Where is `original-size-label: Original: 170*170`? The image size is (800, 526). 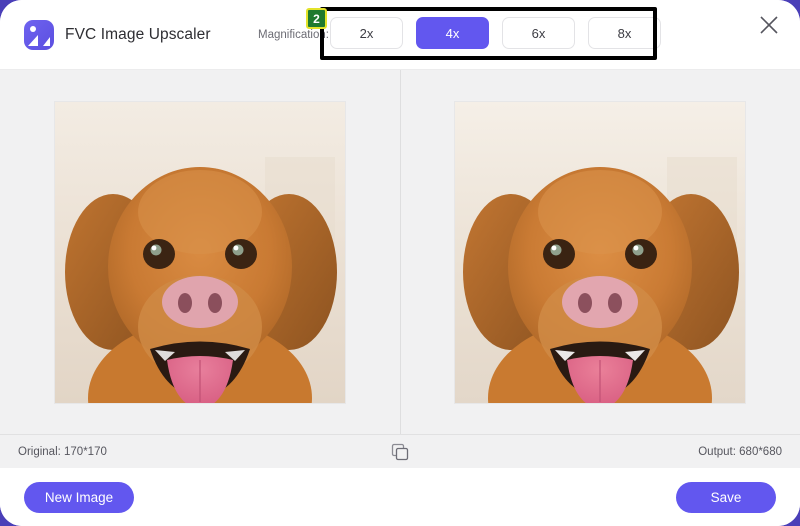
original-size-label: Original: 170*170 is located at coordinates (62, 451).